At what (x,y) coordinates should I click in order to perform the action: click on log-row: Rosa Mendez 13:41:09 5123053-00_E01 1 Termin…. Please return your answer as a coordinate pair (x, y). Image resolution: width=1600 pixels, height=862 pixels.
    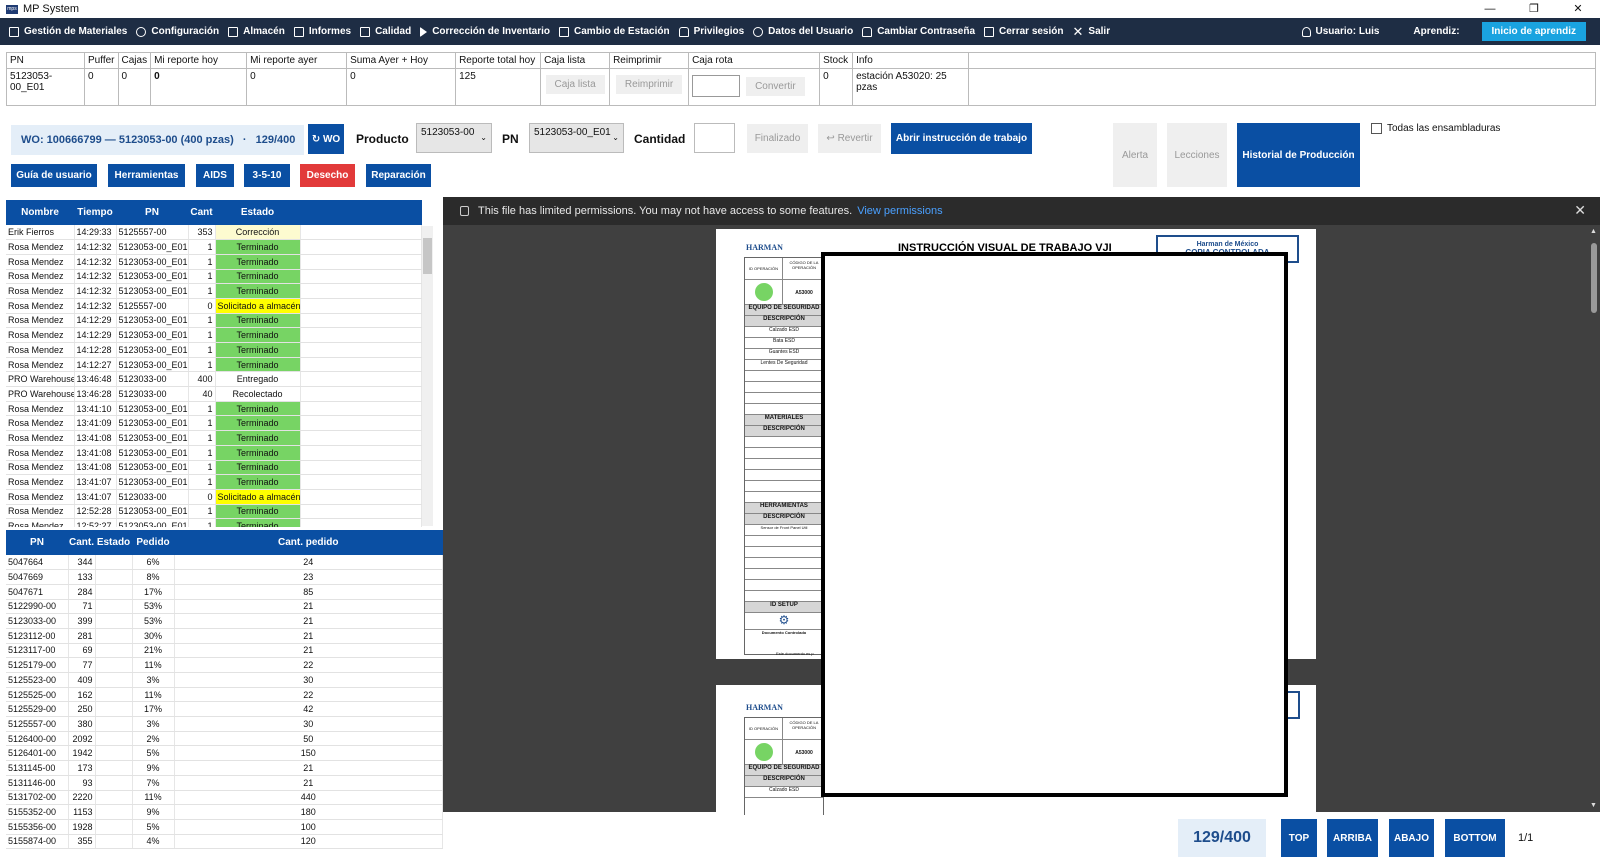
    Looking at the image, I should click on (214, 423).